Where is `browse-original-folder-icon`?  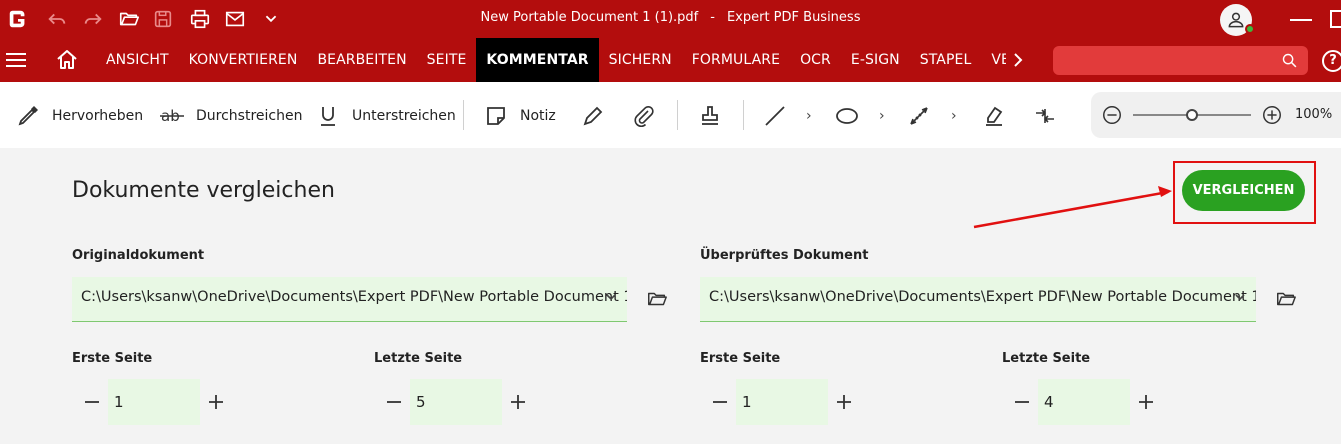
browse-original-folder-icon is located at coordinates (657, 299).